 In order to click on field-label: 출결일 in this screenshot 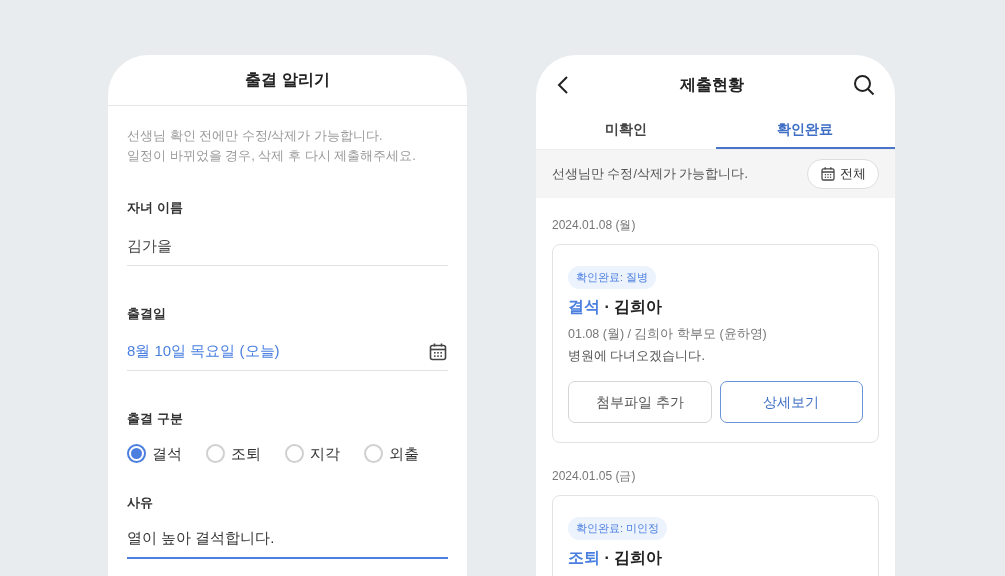, I will do `click(146, 313)`.